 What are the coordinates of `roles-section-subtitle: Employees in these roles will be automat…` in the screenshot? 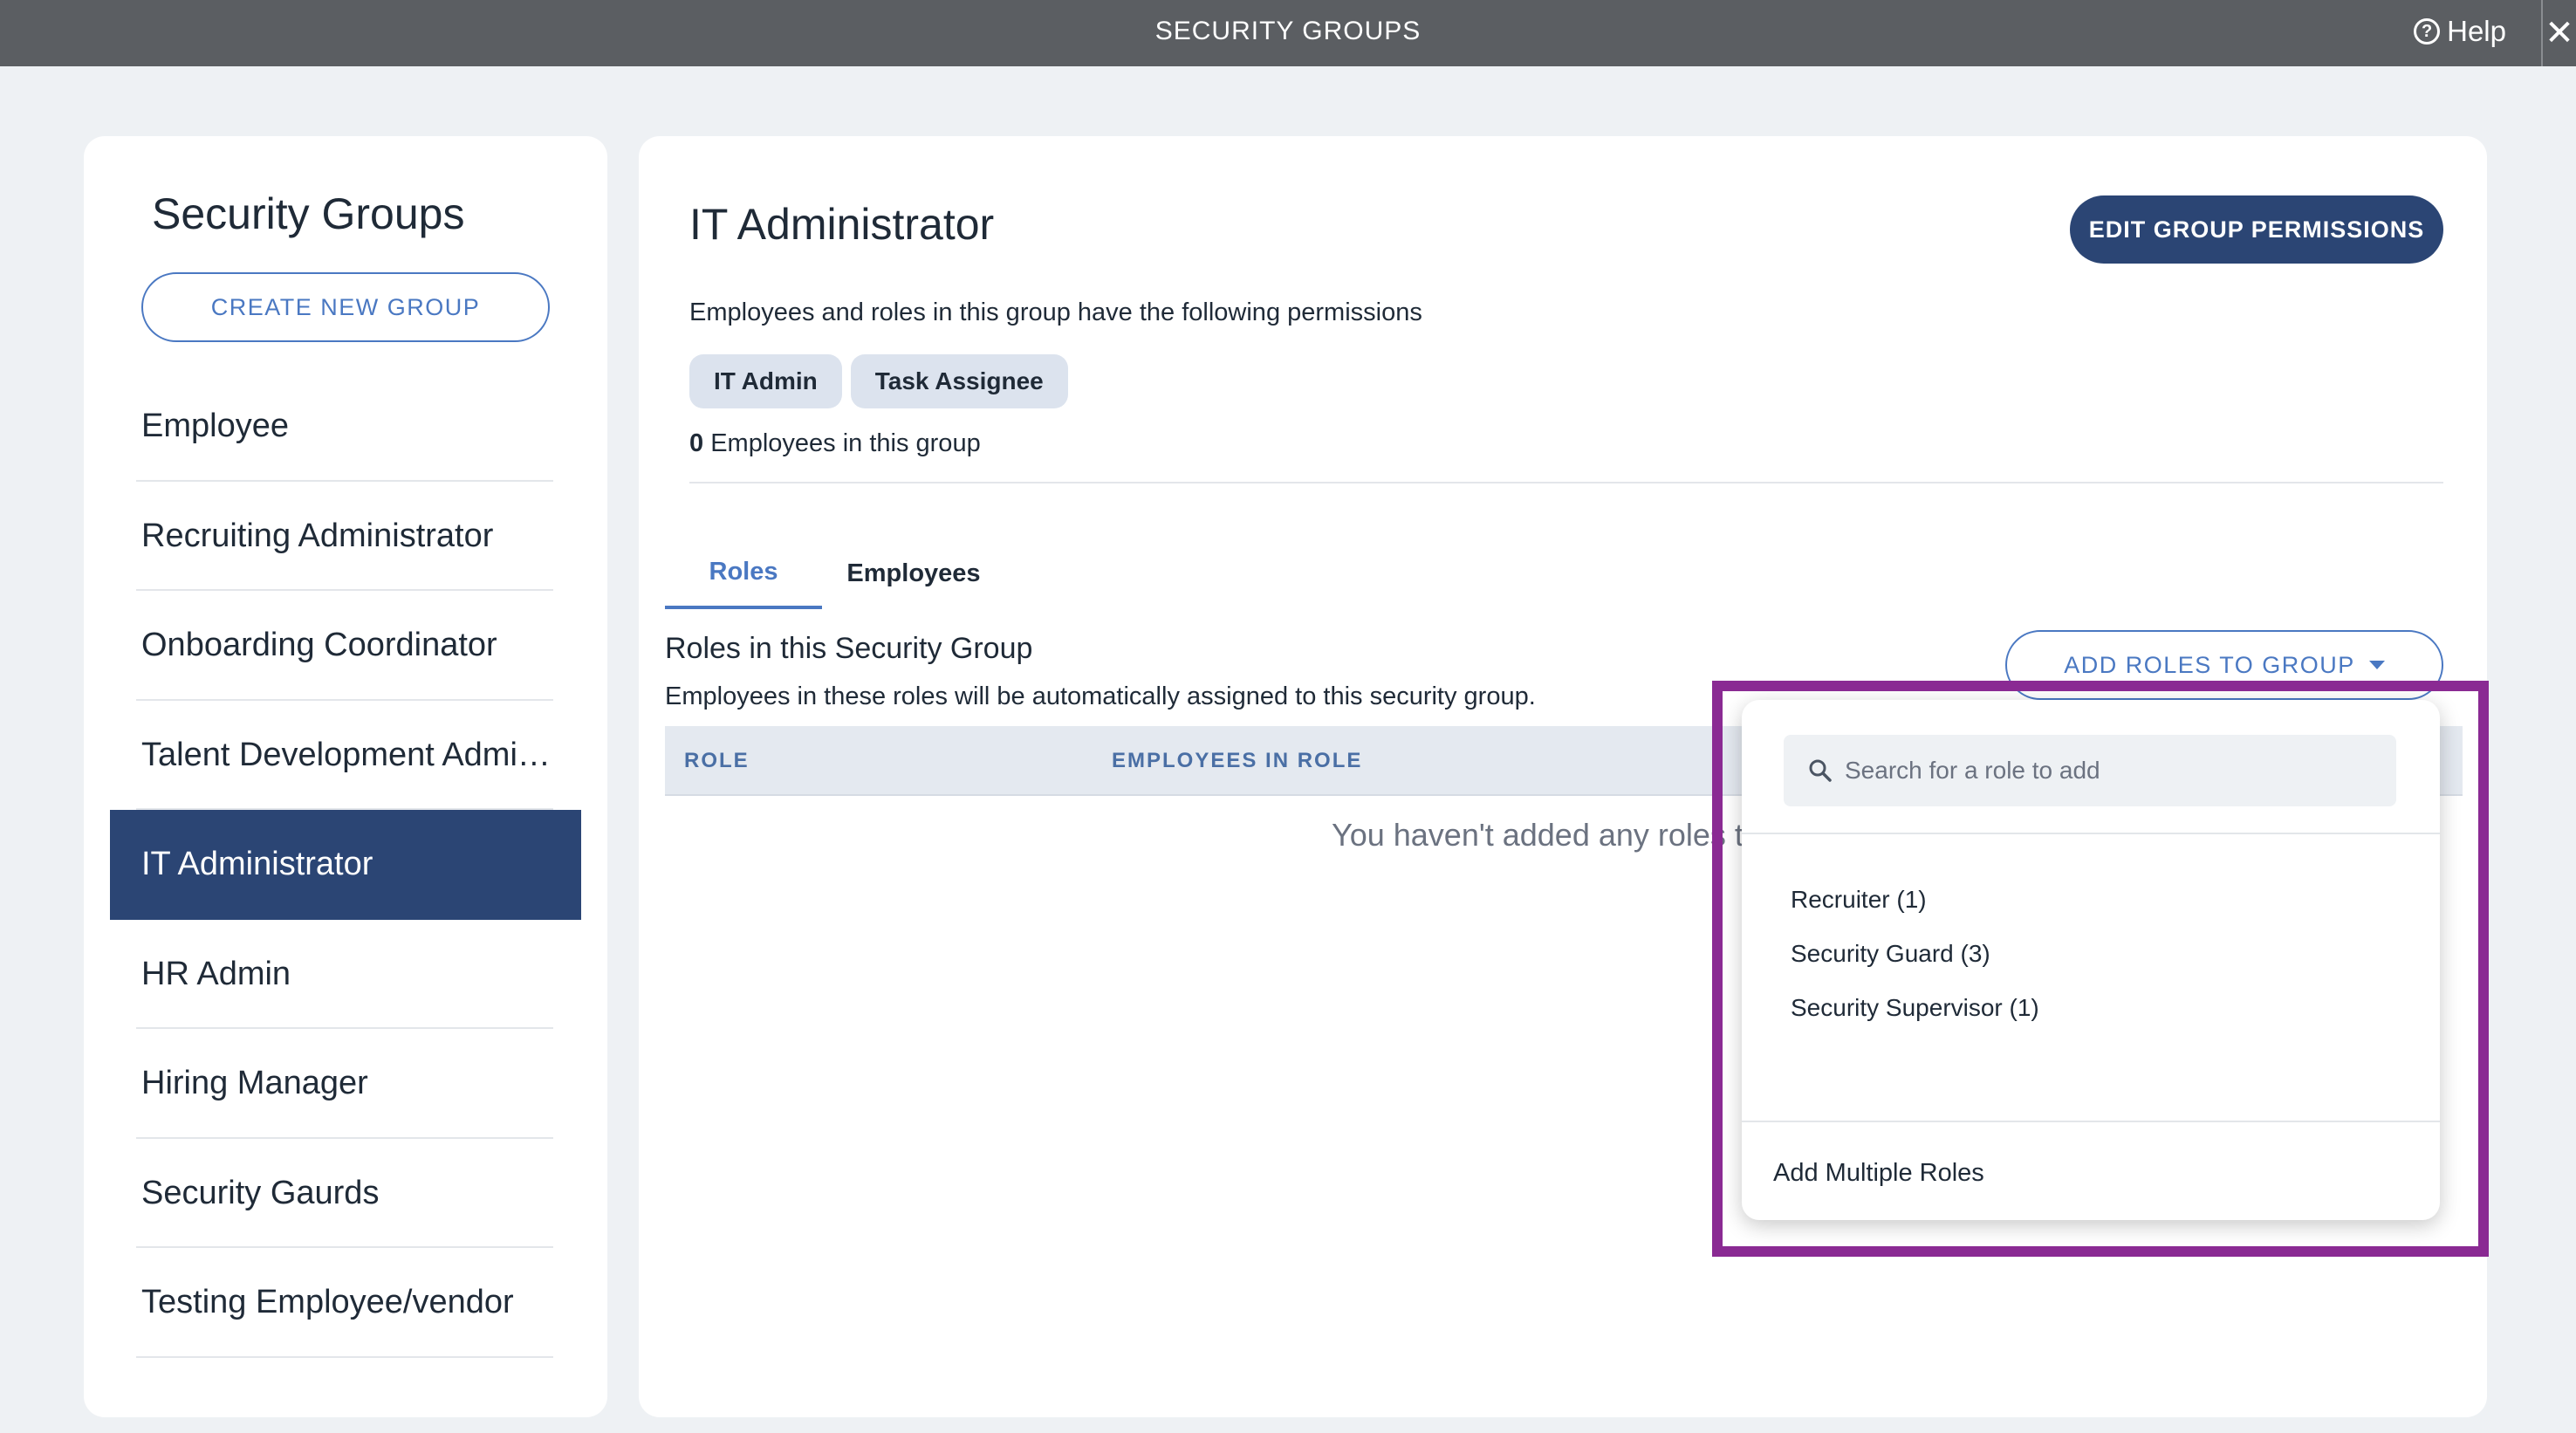 It's located at (1100, 696).